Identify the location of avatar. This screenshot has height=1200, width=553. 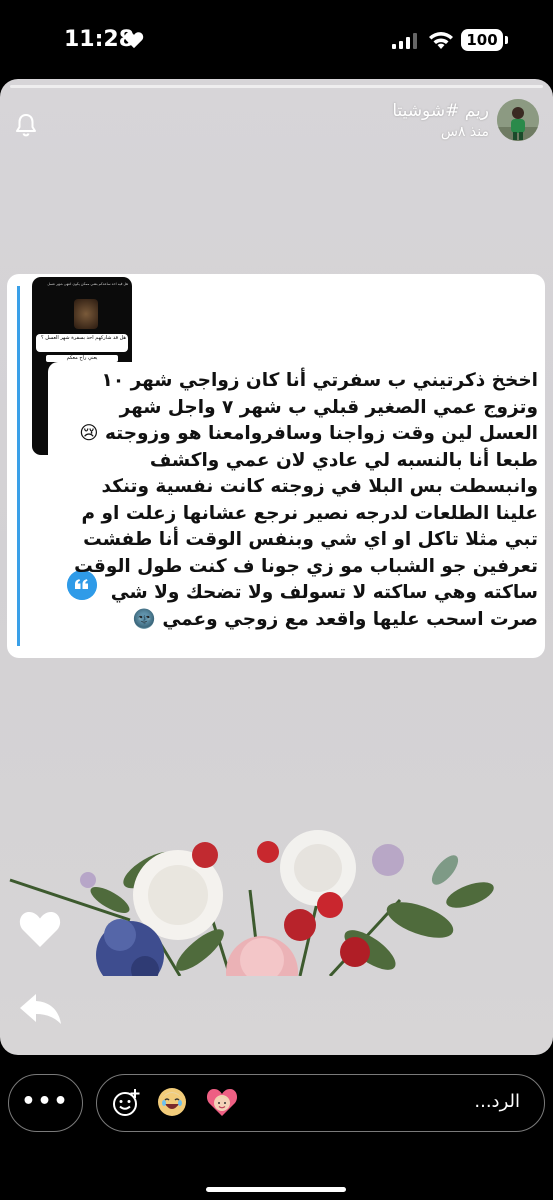
(518, 120).